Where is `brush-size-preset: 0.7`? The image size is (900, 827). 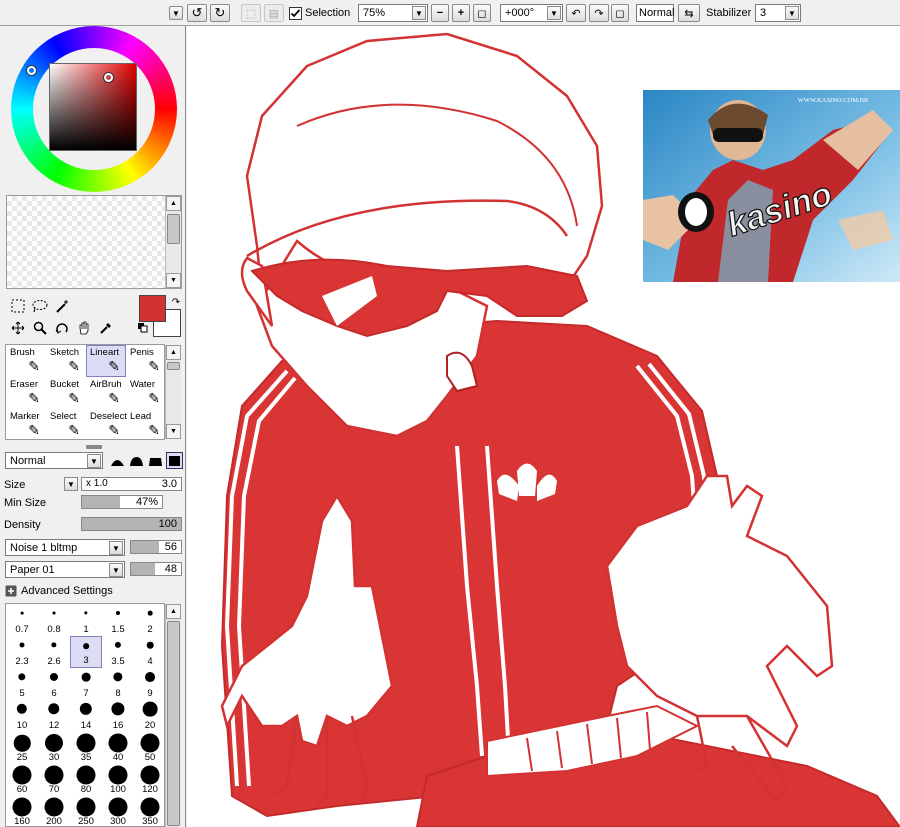
brush-size-preset: 0.7 is located at coordinates (22, 620).